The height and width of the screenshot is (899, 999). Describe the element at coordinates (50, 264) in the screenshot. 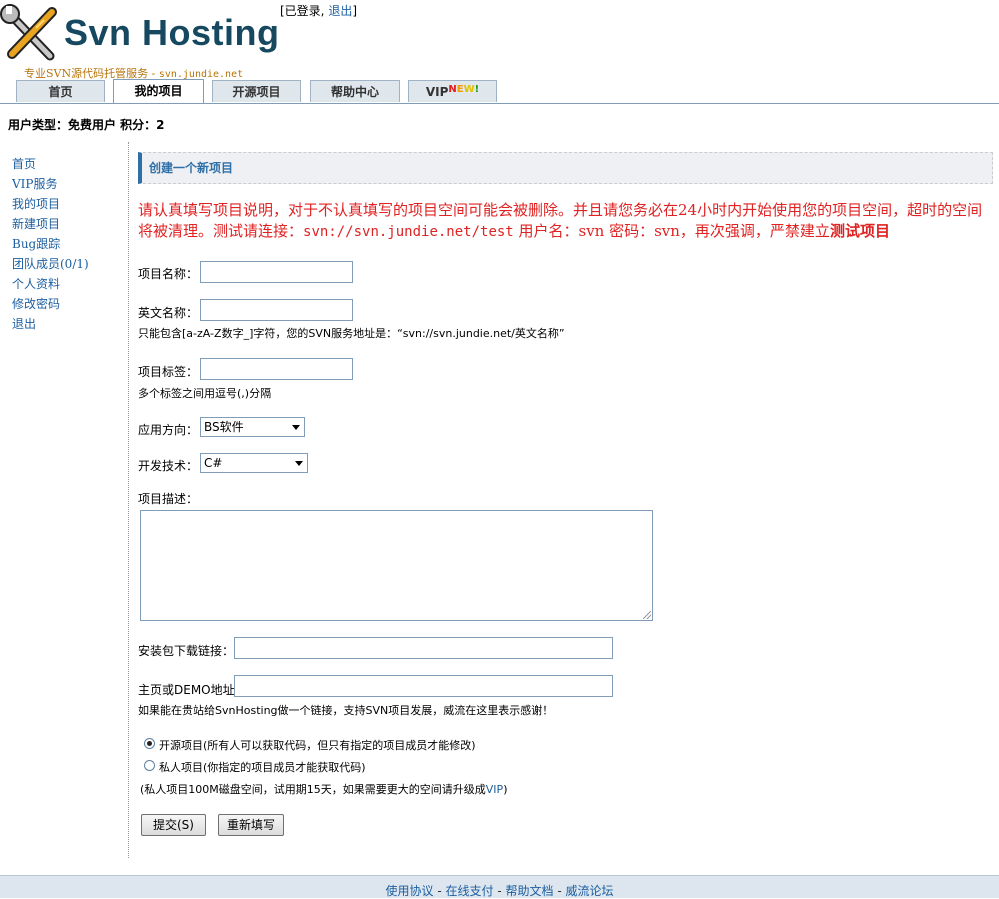

I see `sidebar-item-team-members: 团队成员(0/1)` at that location.